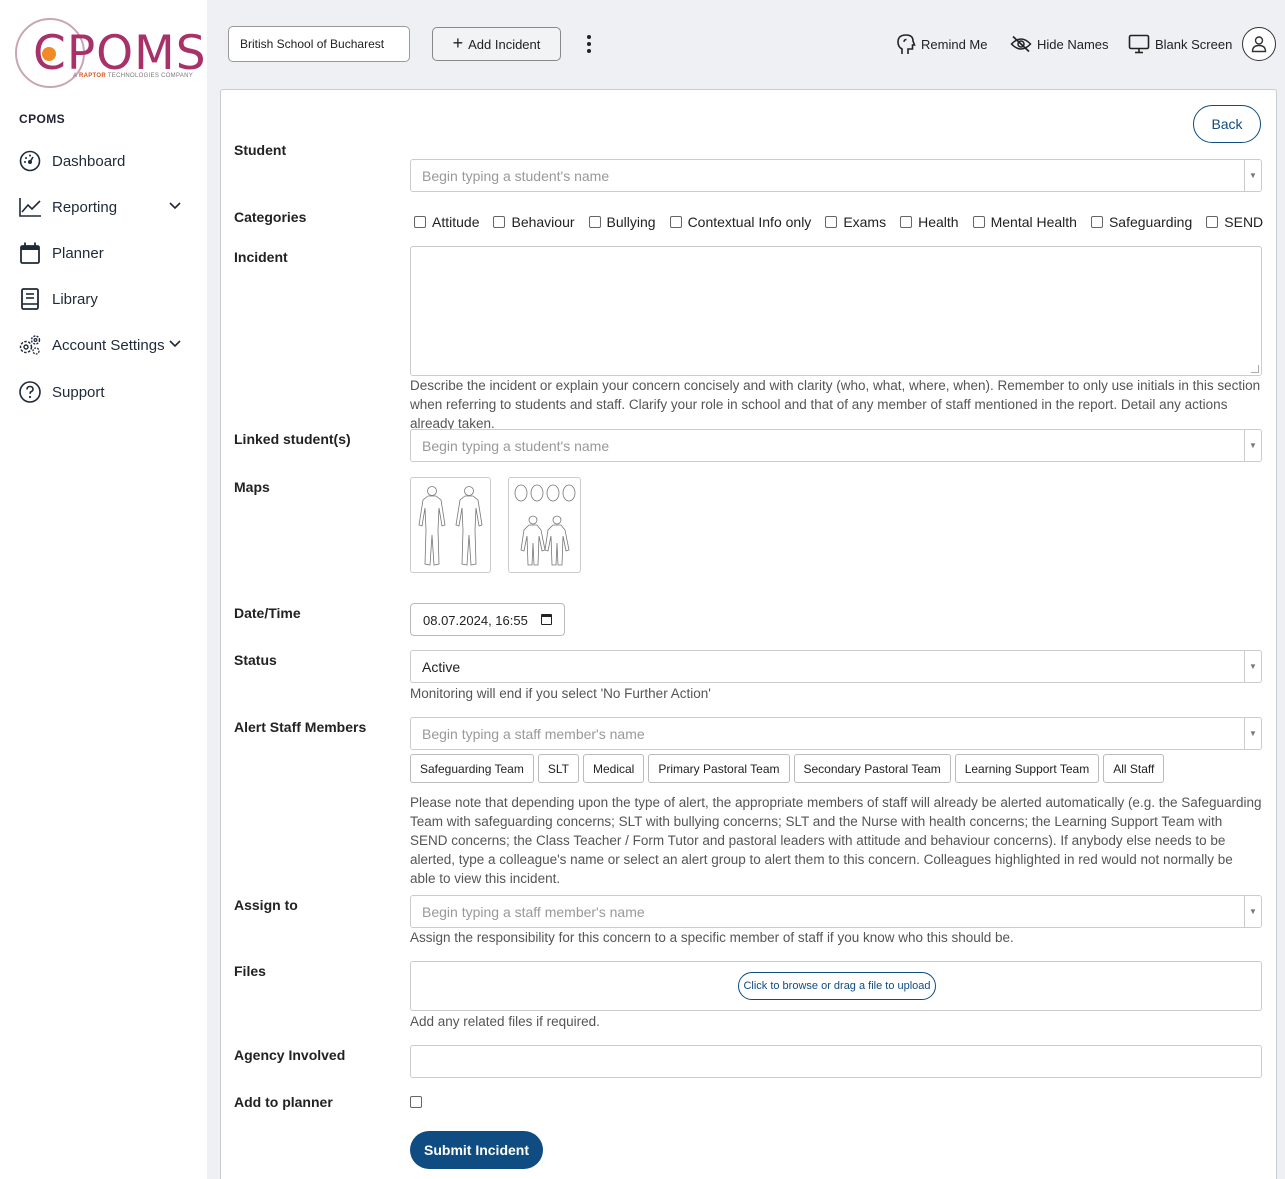  I want to click on sidebar-item-reporting: Reporting, so click(108, 207).